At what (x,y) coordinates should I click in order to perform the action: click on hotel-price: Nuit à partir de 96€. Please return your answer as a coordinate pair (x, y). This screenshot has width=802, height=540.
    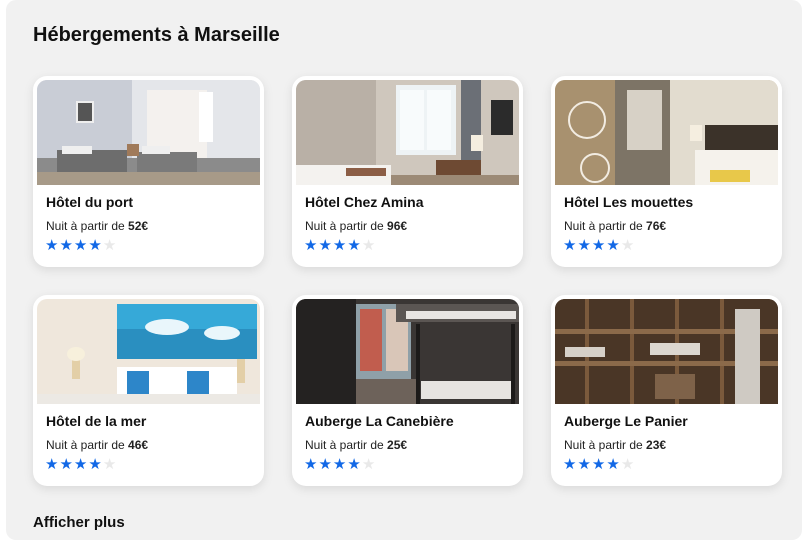
    Looking at the image, I should click on (356, 226).